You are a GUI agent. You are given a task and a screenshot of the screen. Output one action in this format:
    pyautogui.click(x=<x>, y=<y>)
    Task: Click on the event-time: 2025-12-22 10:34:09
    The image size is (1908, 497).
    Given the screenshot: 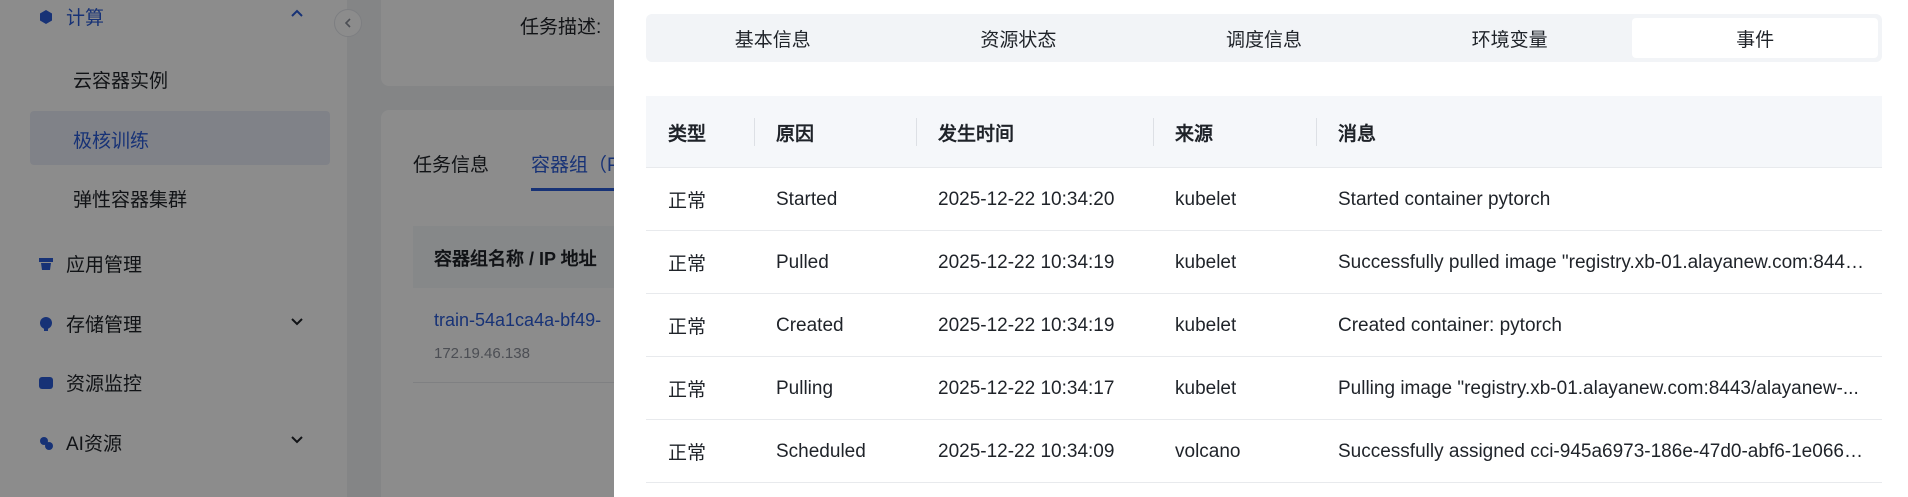 What is the action you would take?
    pyautogui.click(x=1026, y=451)
    